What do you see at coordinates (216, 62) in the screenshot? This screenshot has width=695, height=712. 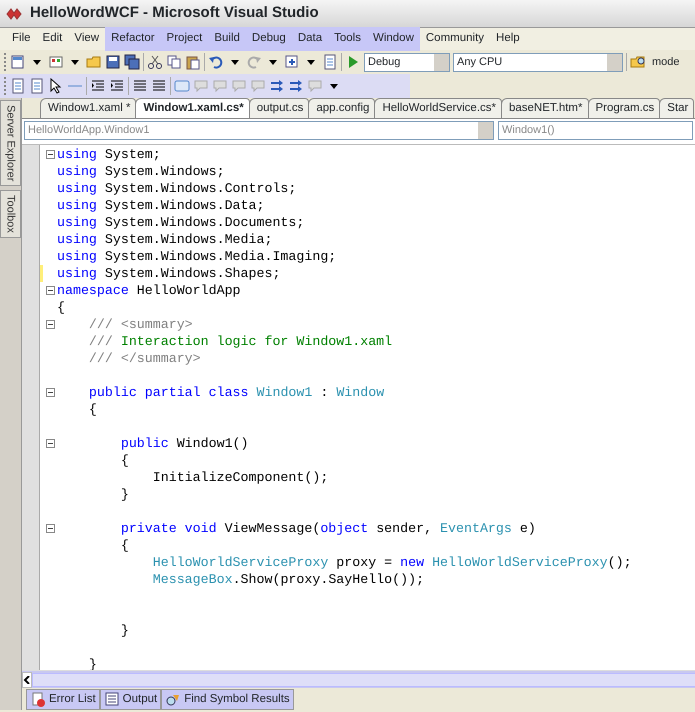 I see `undo-icon` at bounding box center [216, 62].